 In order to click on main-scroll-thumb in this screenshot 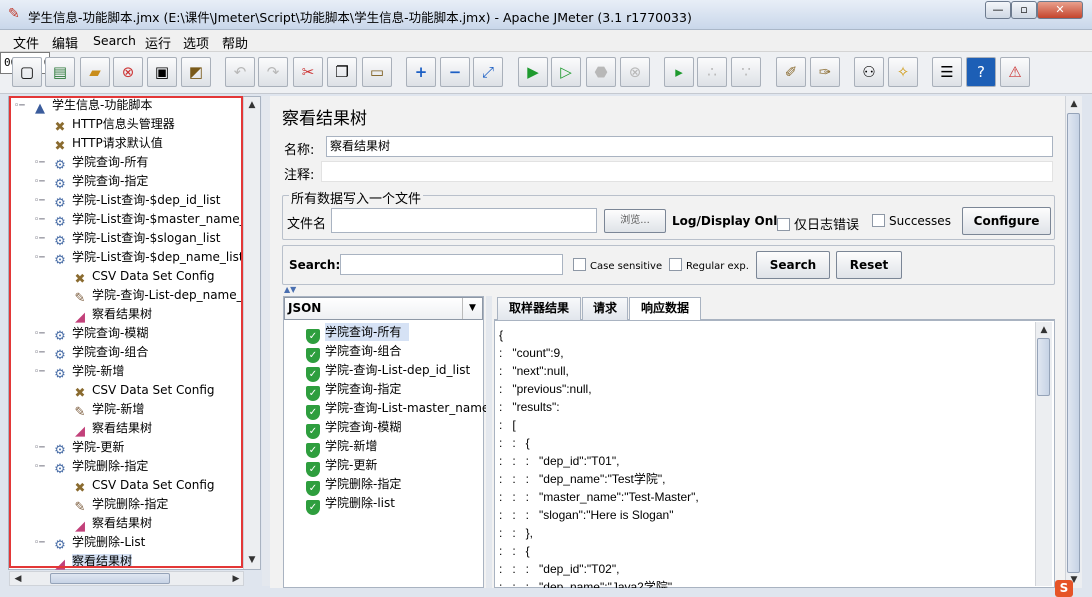, I will do `click(1073, 343)`.